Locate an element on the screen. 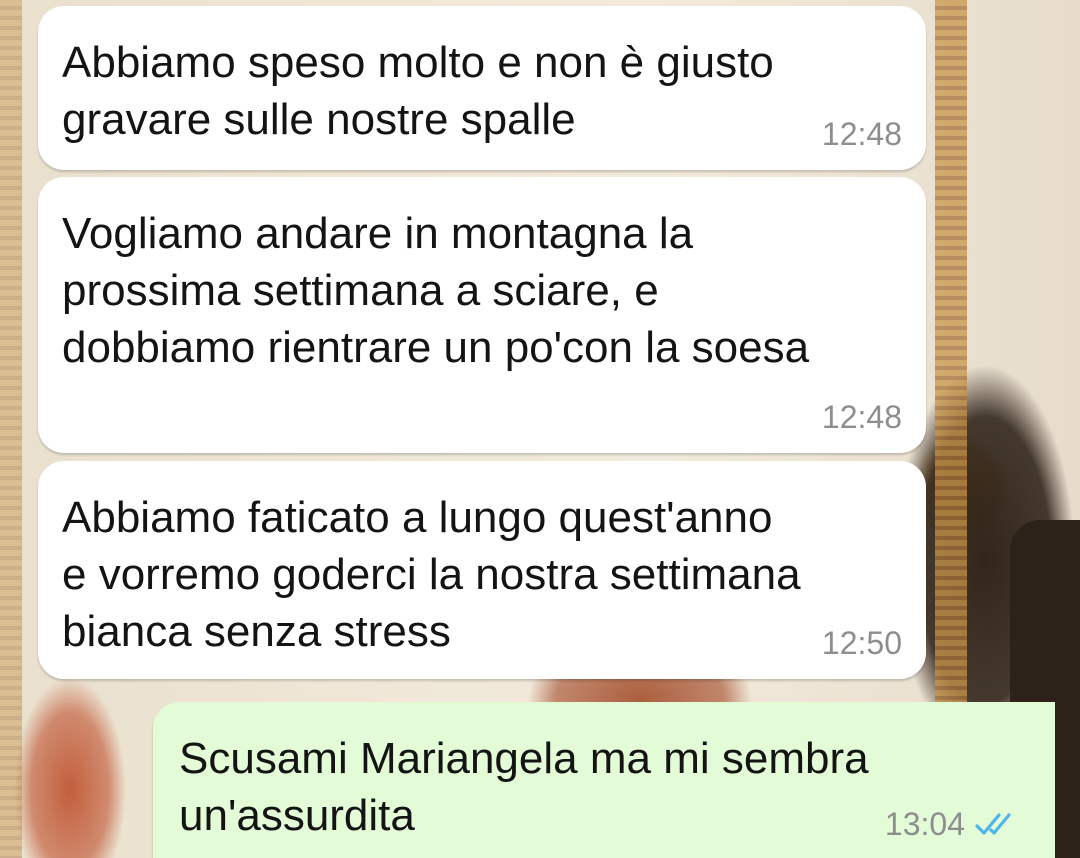 This screenshot has height=858, width=1080. message-time: 12:50 is located at coordinates (861, 643).